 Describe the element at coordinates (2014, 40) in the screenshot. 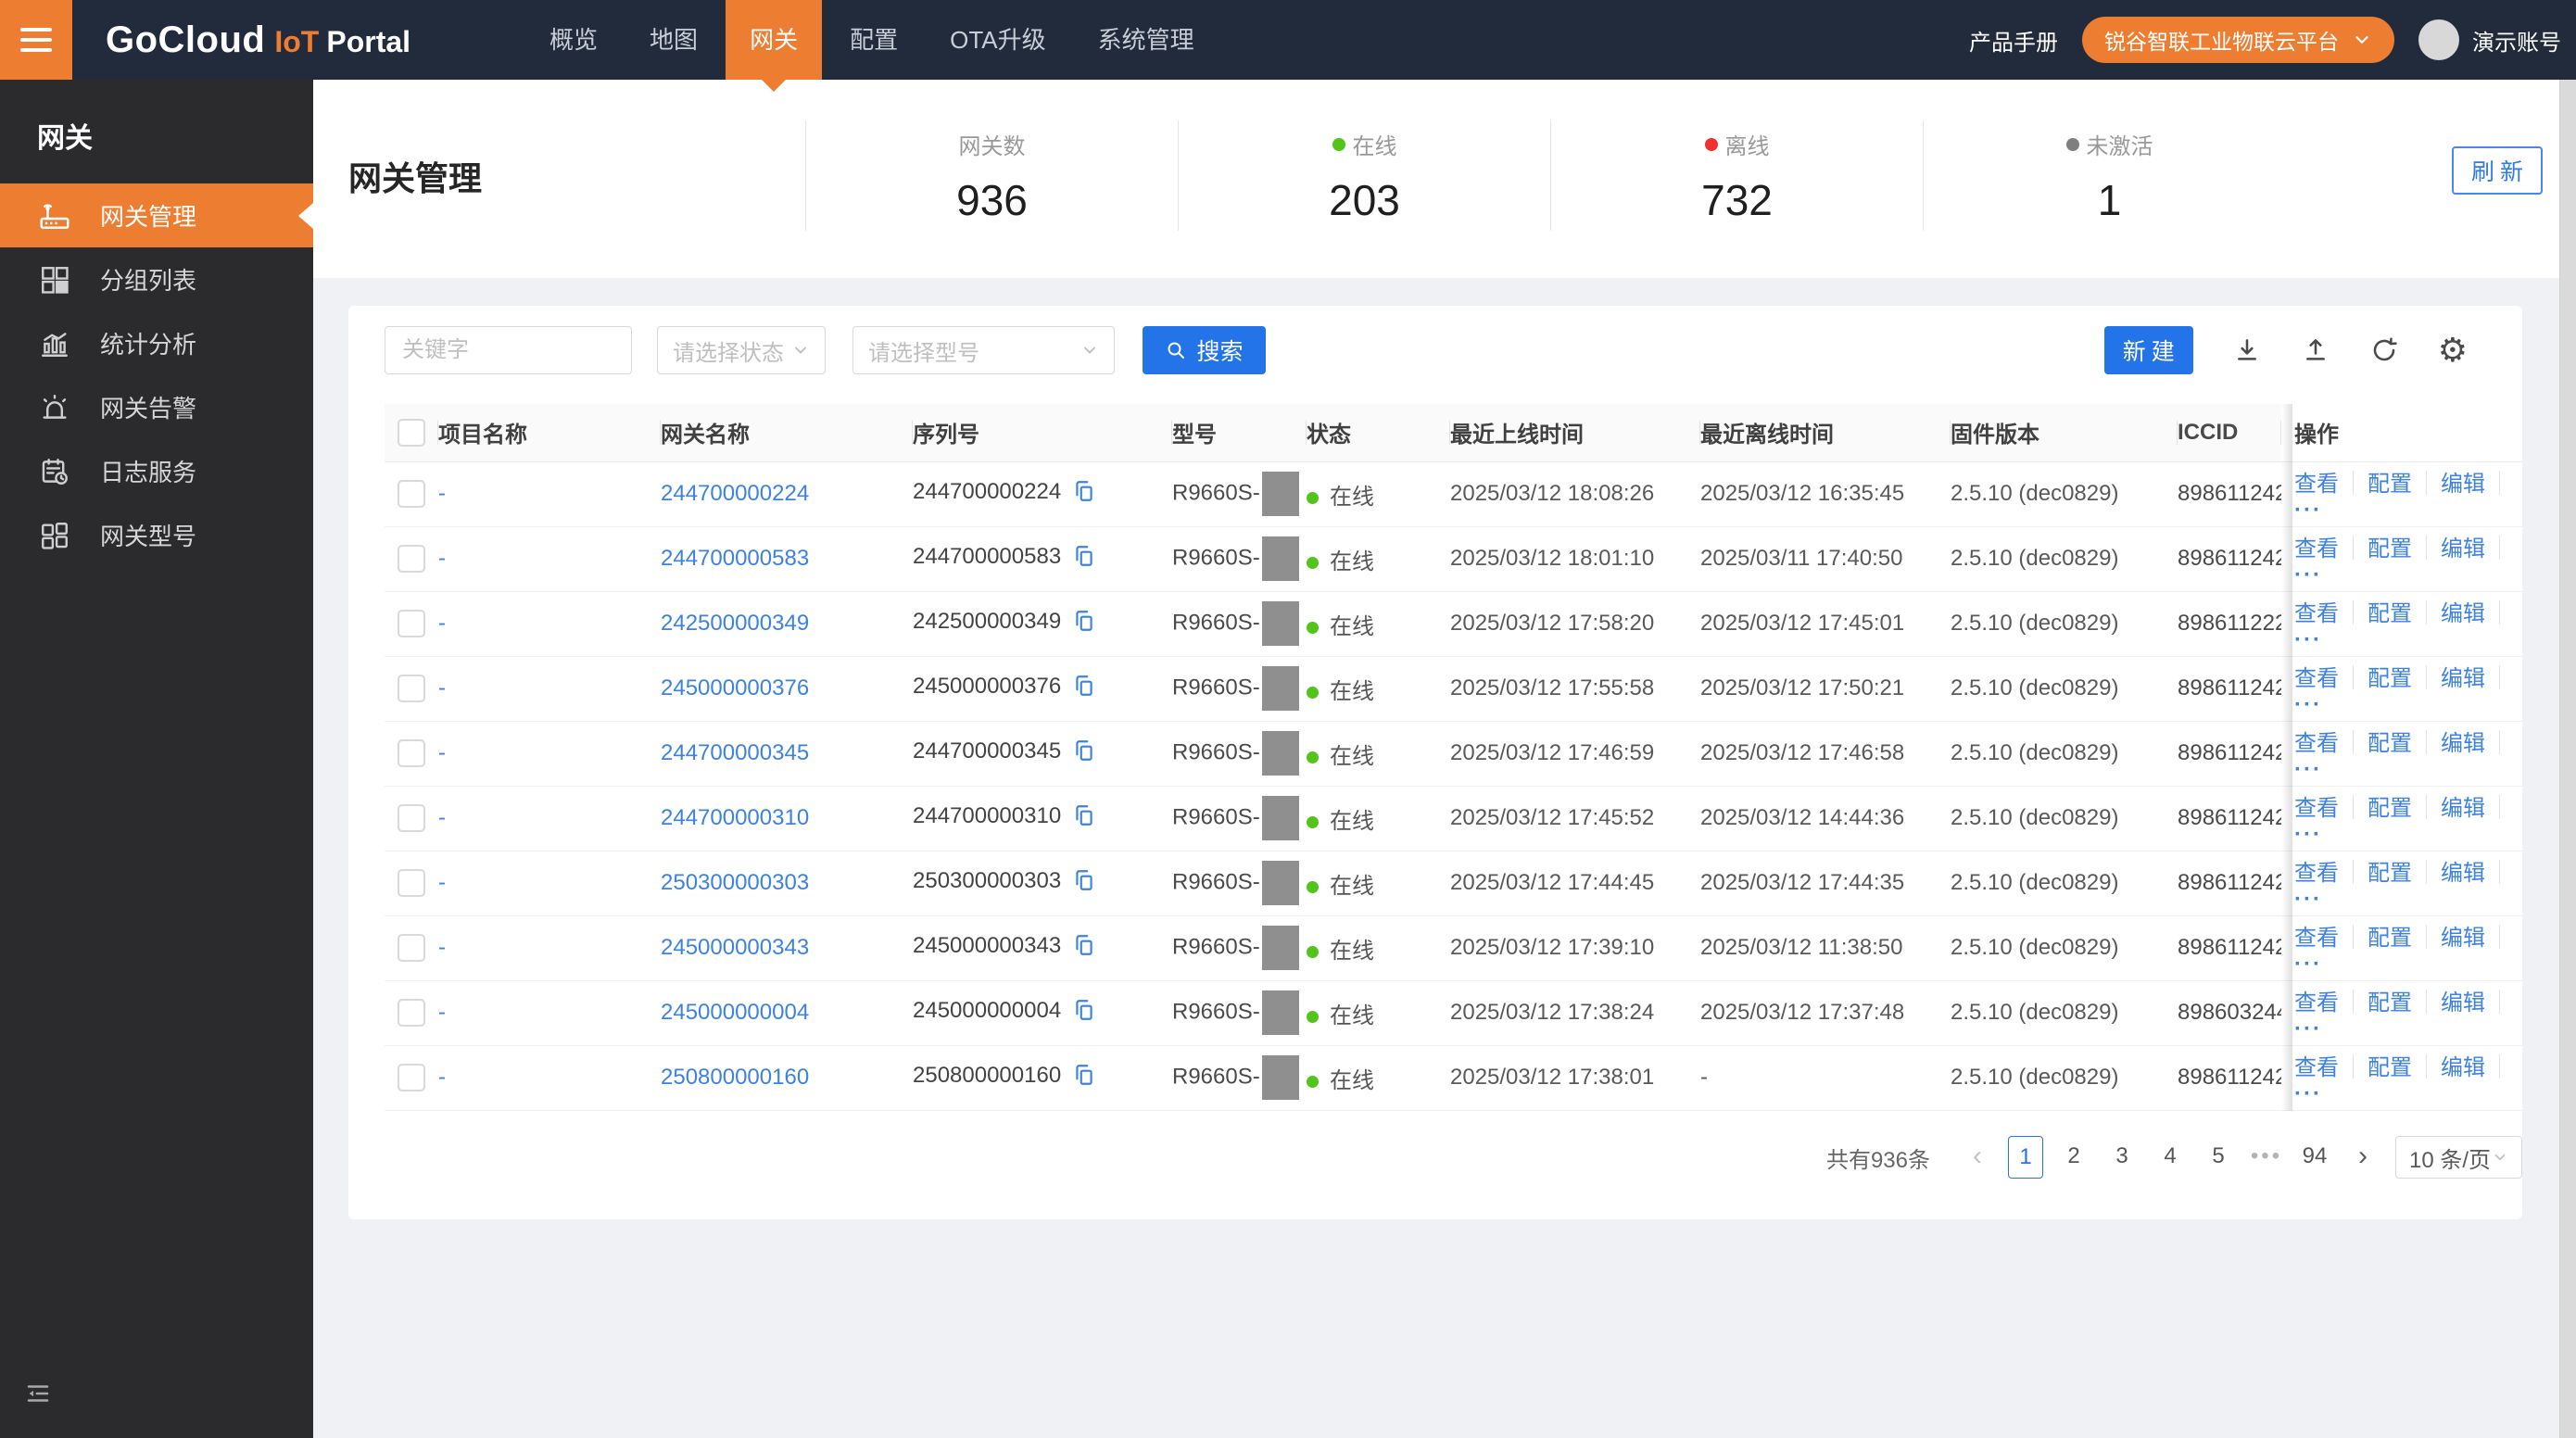

I see `product-manual-link: 产品手册` at that location.